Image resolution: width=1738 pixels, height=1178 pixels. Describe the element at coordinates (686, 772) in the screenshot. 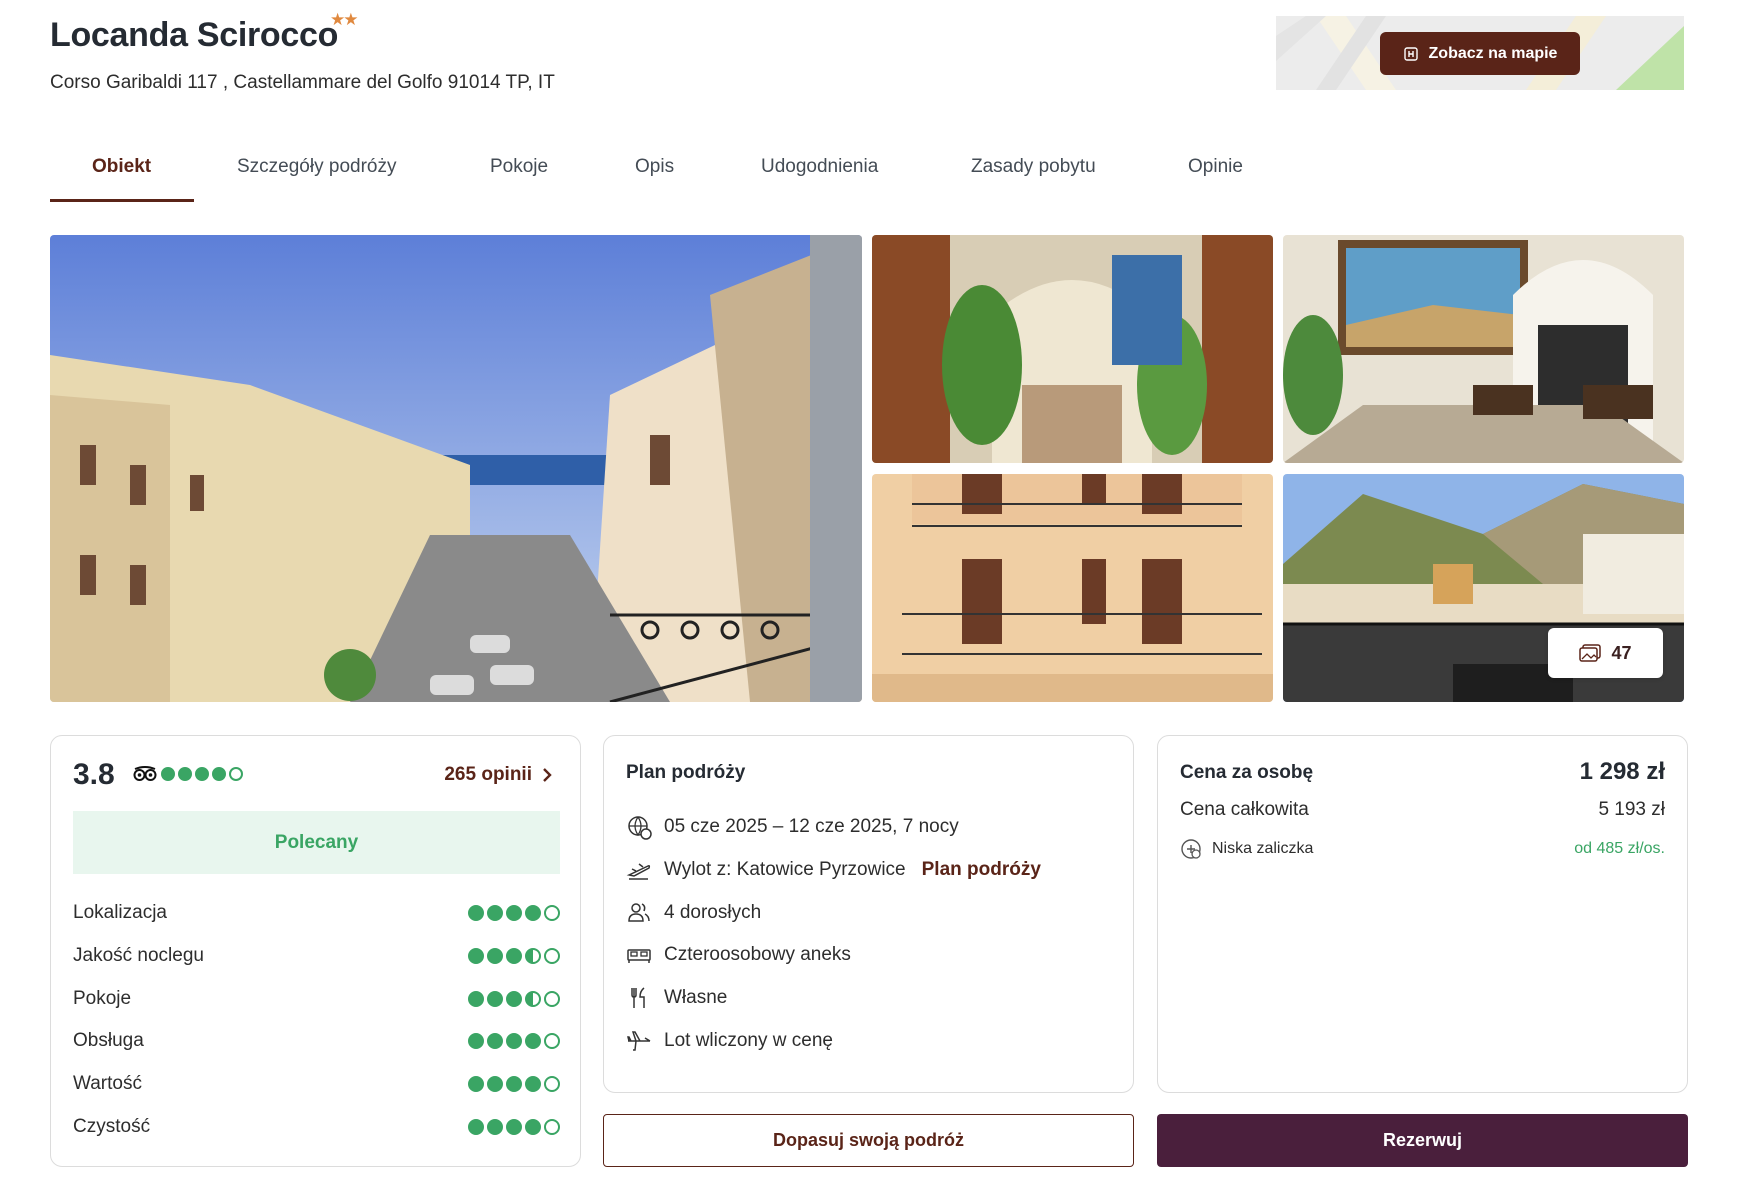

I see `trip-plan-title: Plan podróży` at that location.